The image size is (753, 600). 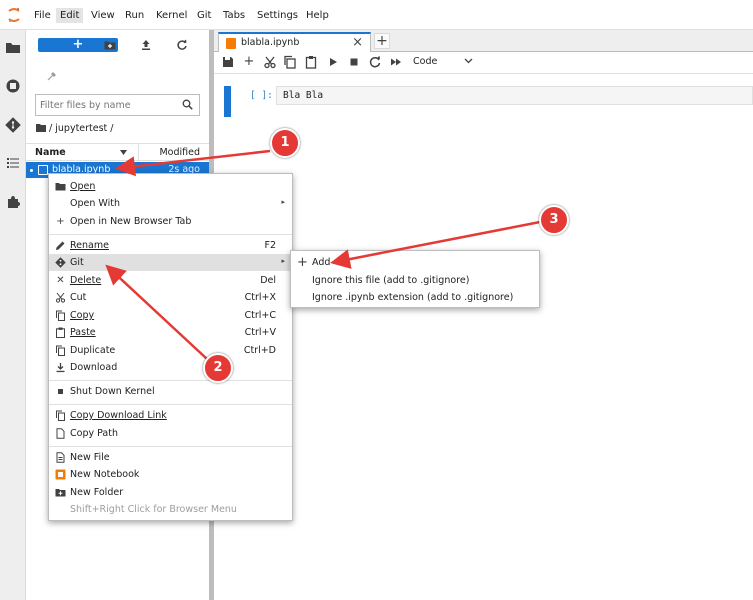 I want to click on insert-cell-icon: +, so click(x=249, y=62).